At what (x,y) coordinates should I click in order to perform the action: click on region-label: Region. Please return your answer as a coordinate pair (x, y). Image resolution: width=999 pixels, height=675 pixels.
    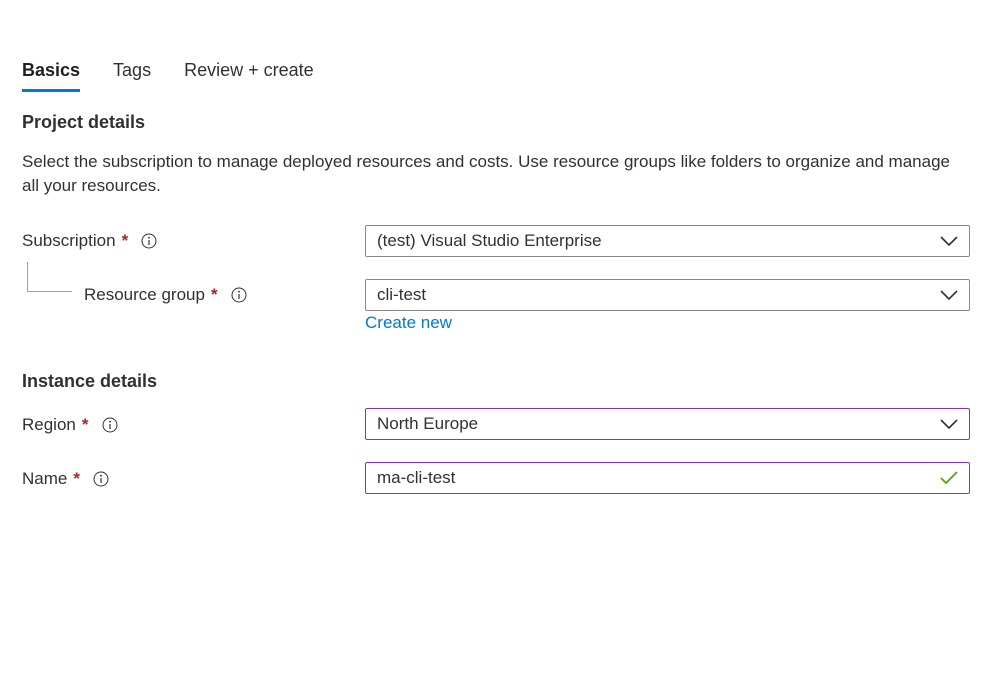
    Looking at the image, I should click on (49, 424).